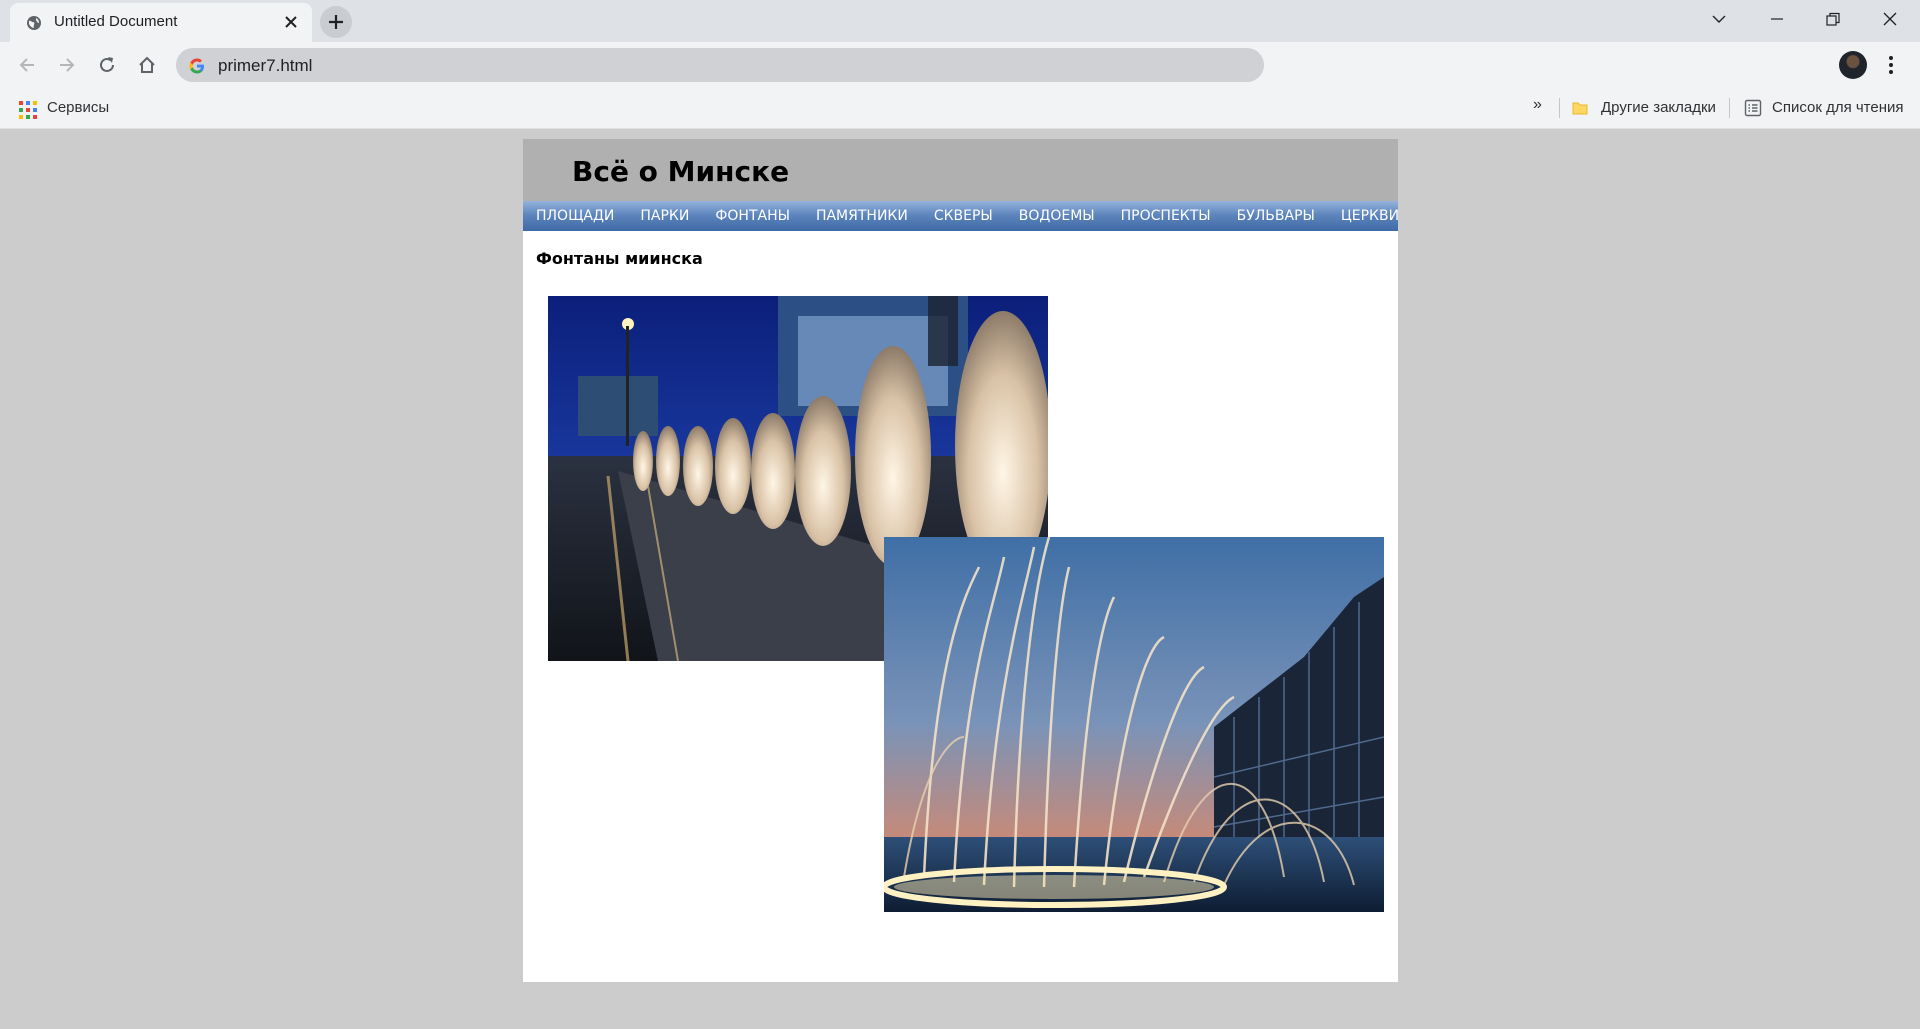 This screenshot has height=1029, width=1920. I want to click on reading-list-icon, so click(1753, 108).